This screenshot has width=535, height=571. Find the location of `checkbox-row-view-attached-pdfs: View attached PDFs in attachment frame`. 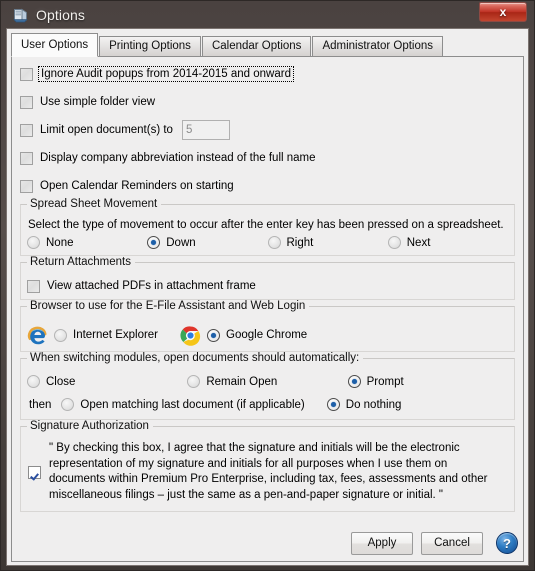

checkbox-row-view-attached-pdfs: View attached PDFs in attachment frame is located at coordinates (267, 286).